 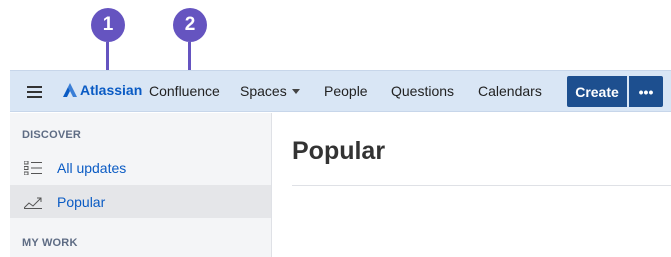 I want to click on sidebar-heading-discover: DISCOVER, so click(x=52, y=135).